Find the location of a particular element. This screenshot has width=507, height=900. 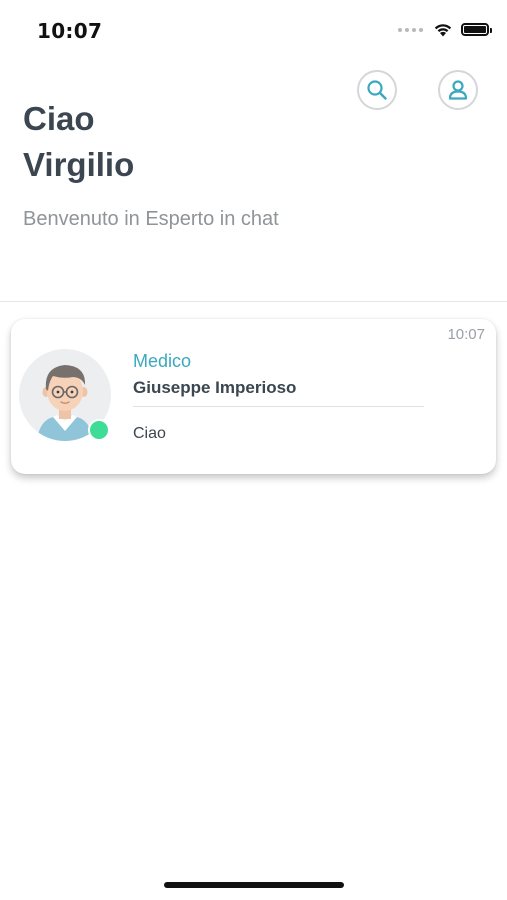

profile-icon is located at coordinates (458, 90).